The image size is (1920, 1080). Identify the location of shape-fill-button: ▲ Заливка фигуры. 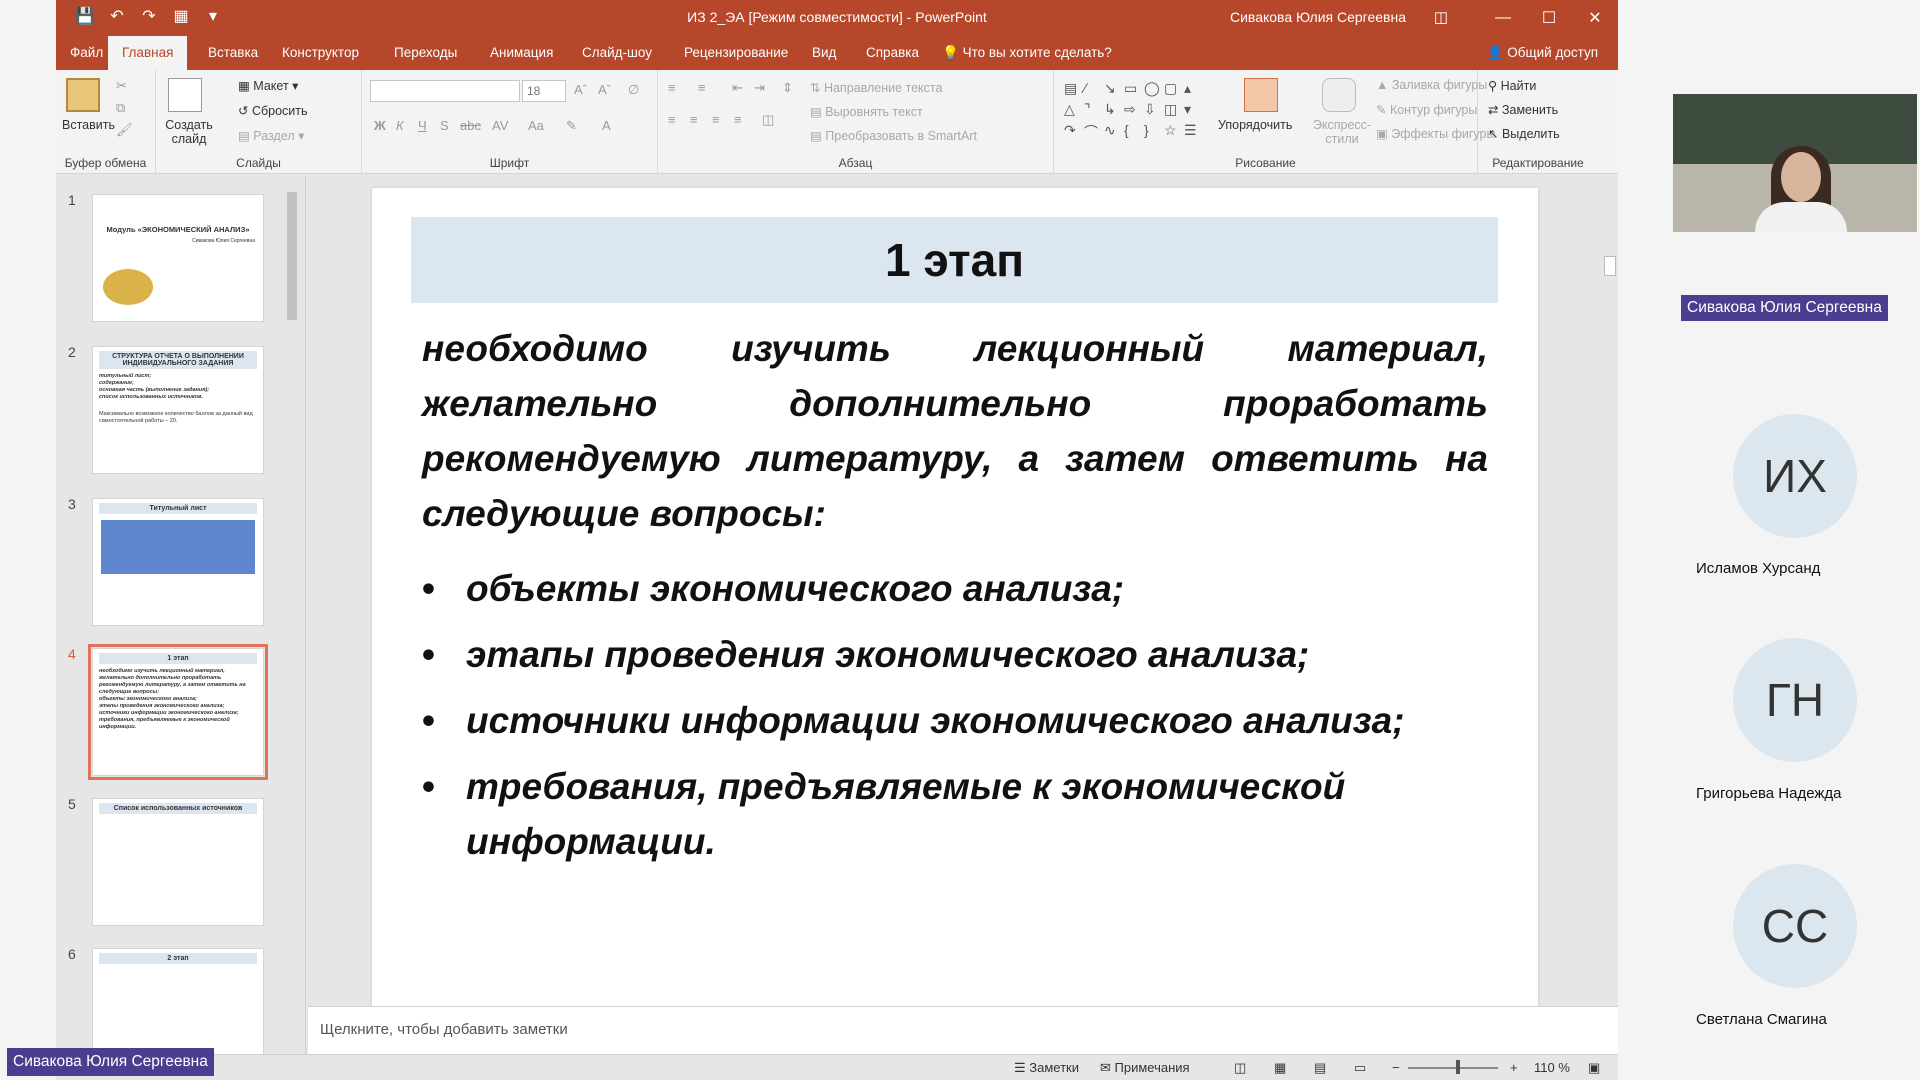
(1431, 85).